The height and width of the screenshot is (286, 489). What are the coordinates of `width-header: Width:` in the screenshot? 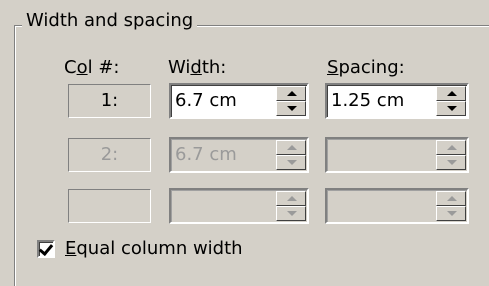 It's located at (197, 67).